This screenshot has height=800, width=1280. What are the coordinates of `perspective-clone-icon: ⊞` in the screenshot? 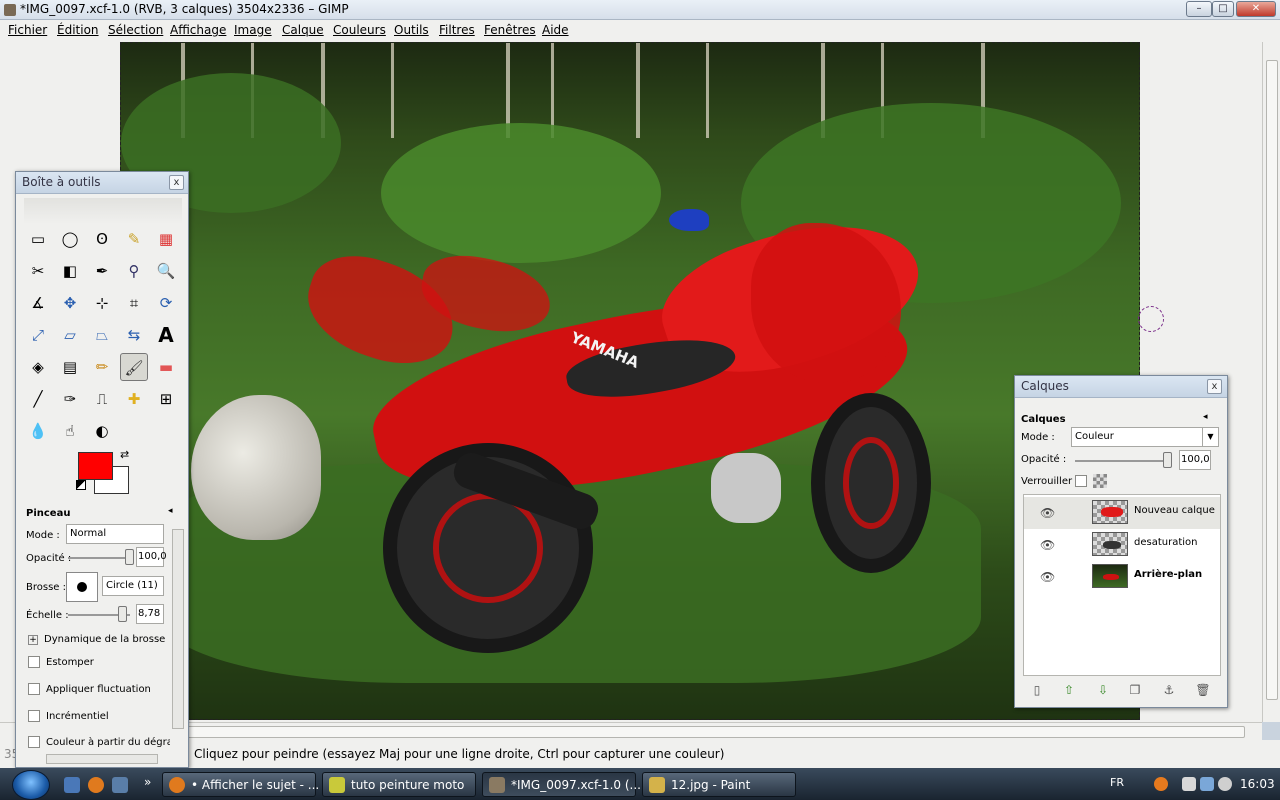 It's located at (166, 399).